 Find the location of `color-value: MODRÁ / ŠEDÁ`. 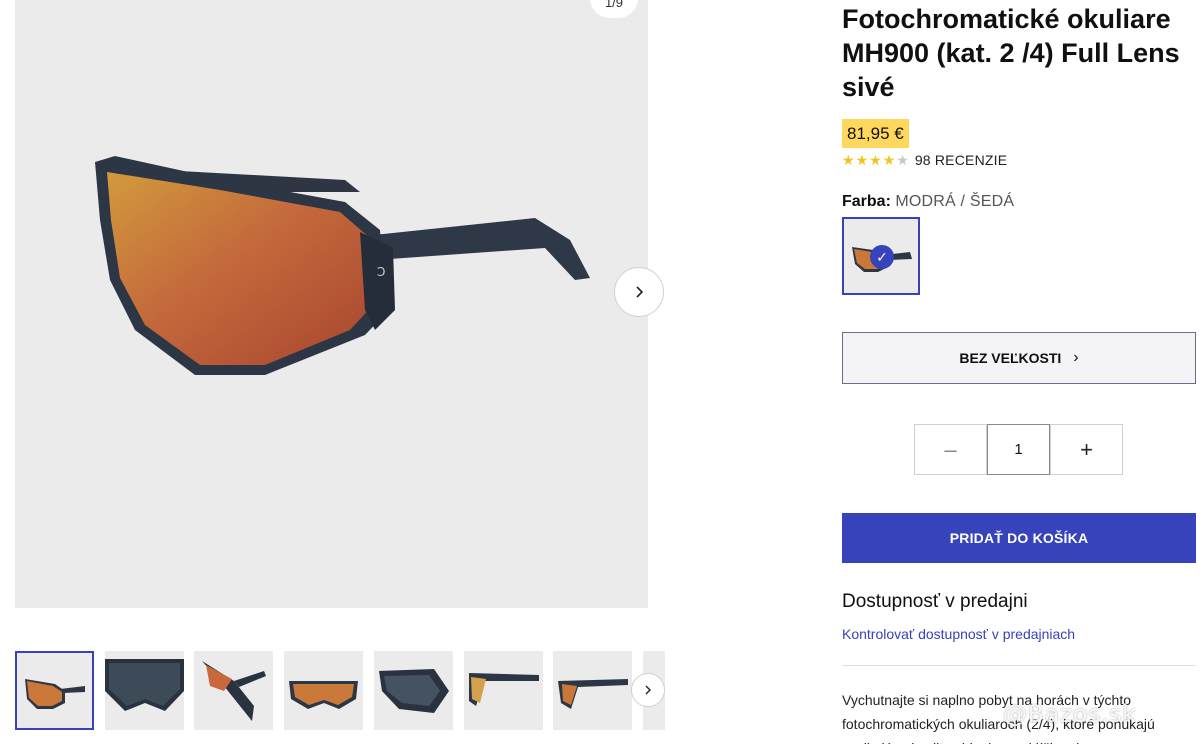

color-value: MODRÁ / ŠEDÁ is located at coordinates (955, 201).